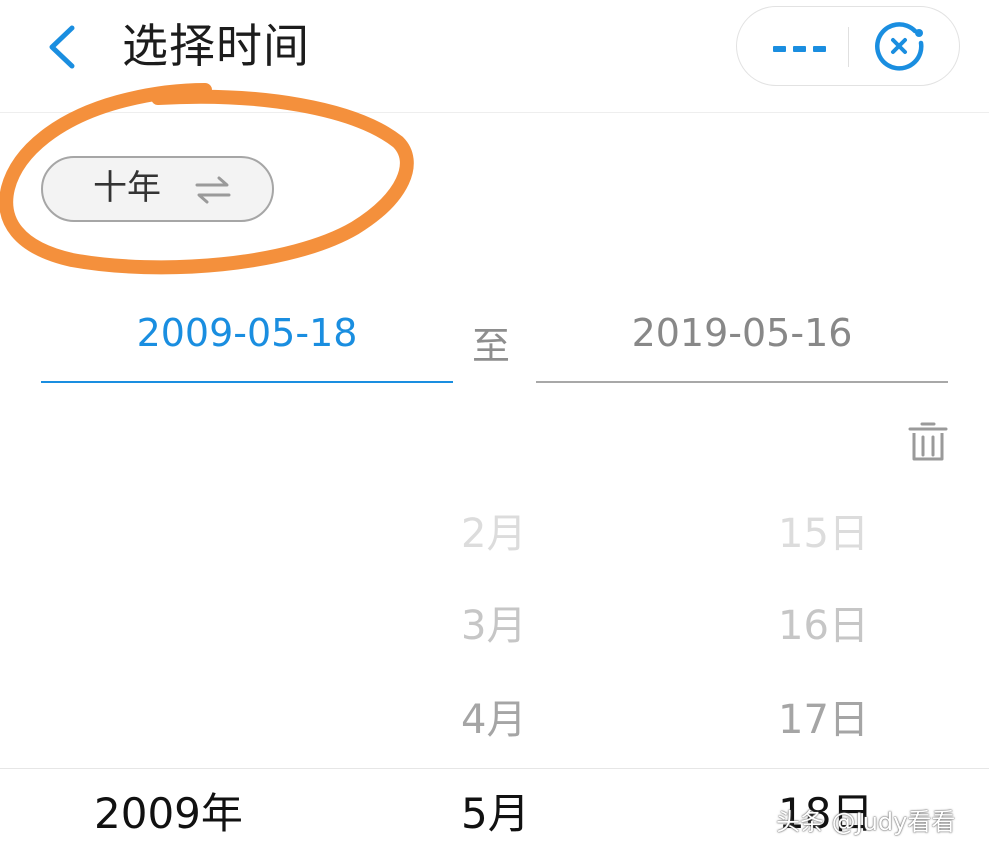  Describe the element at coordinates (168, 814) in the screenshot. I see `picker-year-selected: 2009年` at that location.